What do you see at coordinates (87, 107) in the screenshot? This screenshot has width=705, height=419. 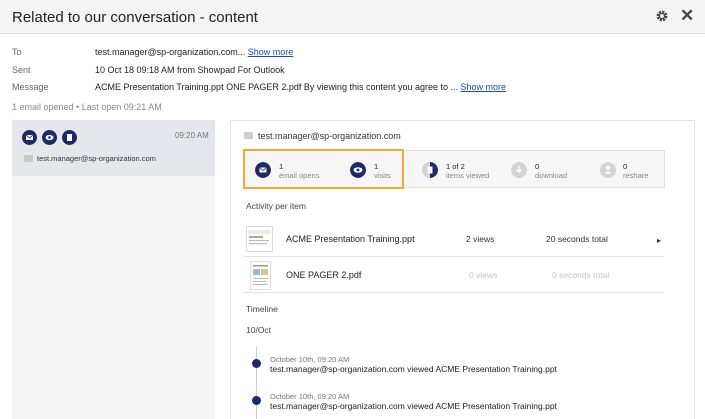 I see `open-summary: 1 email opened • Last open 09:21 AM` at bounding box center [87, 107].